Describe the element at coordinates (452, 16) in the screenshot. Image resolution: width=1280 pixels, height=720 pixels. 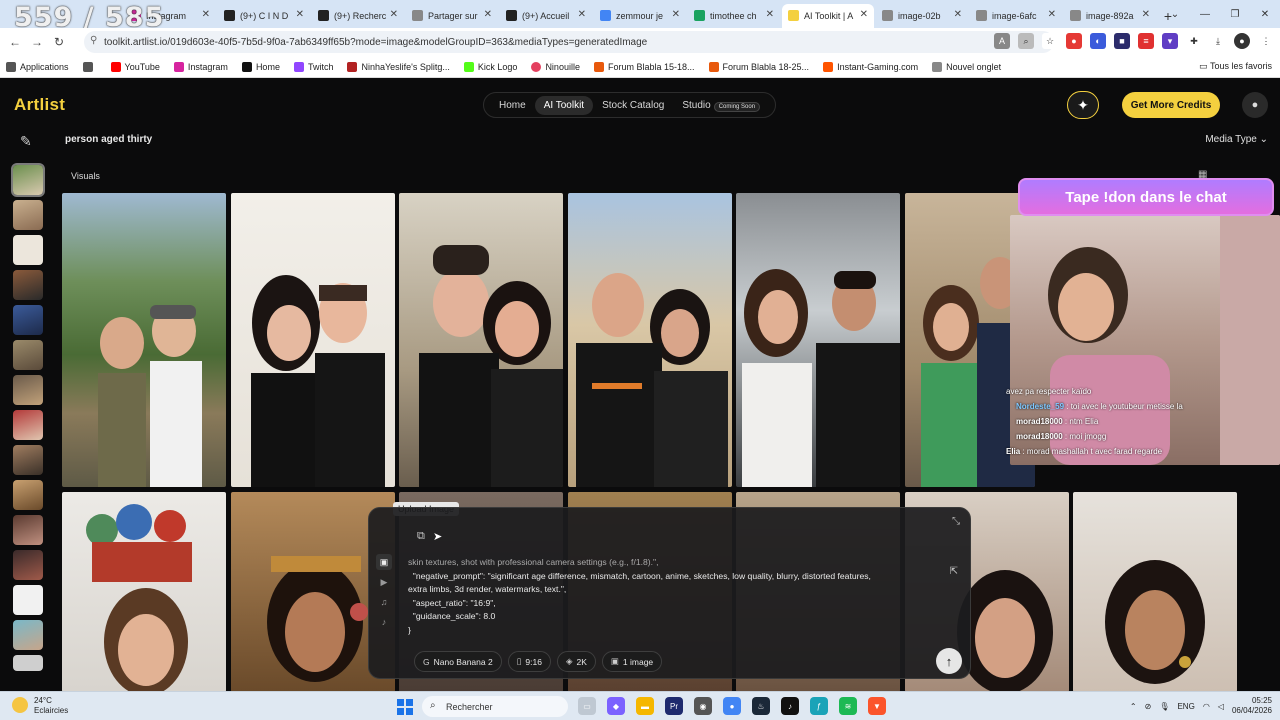
I see `tab-partager: Partager sur ✕` at that location.